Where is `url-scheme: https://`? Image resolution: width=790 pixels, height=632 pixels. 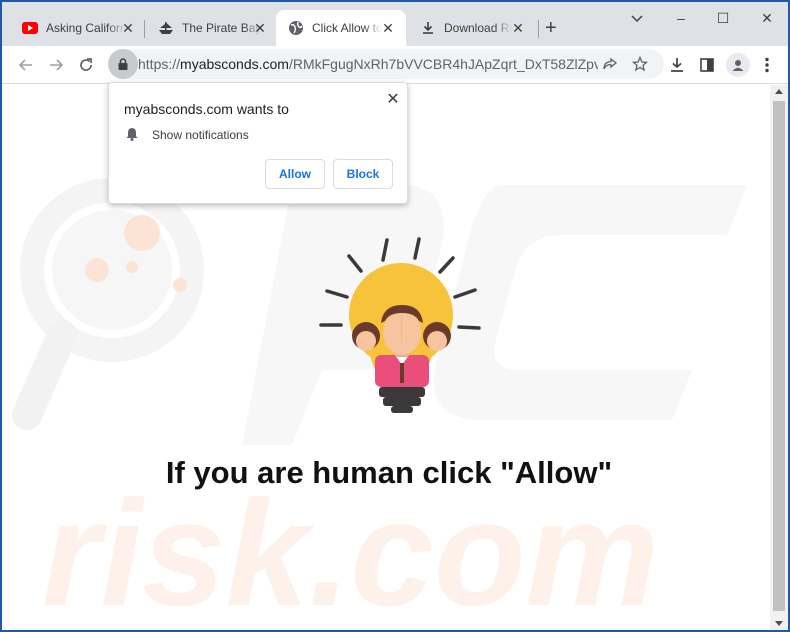
url-scheme: https:// is located at coordinates (159, 64).